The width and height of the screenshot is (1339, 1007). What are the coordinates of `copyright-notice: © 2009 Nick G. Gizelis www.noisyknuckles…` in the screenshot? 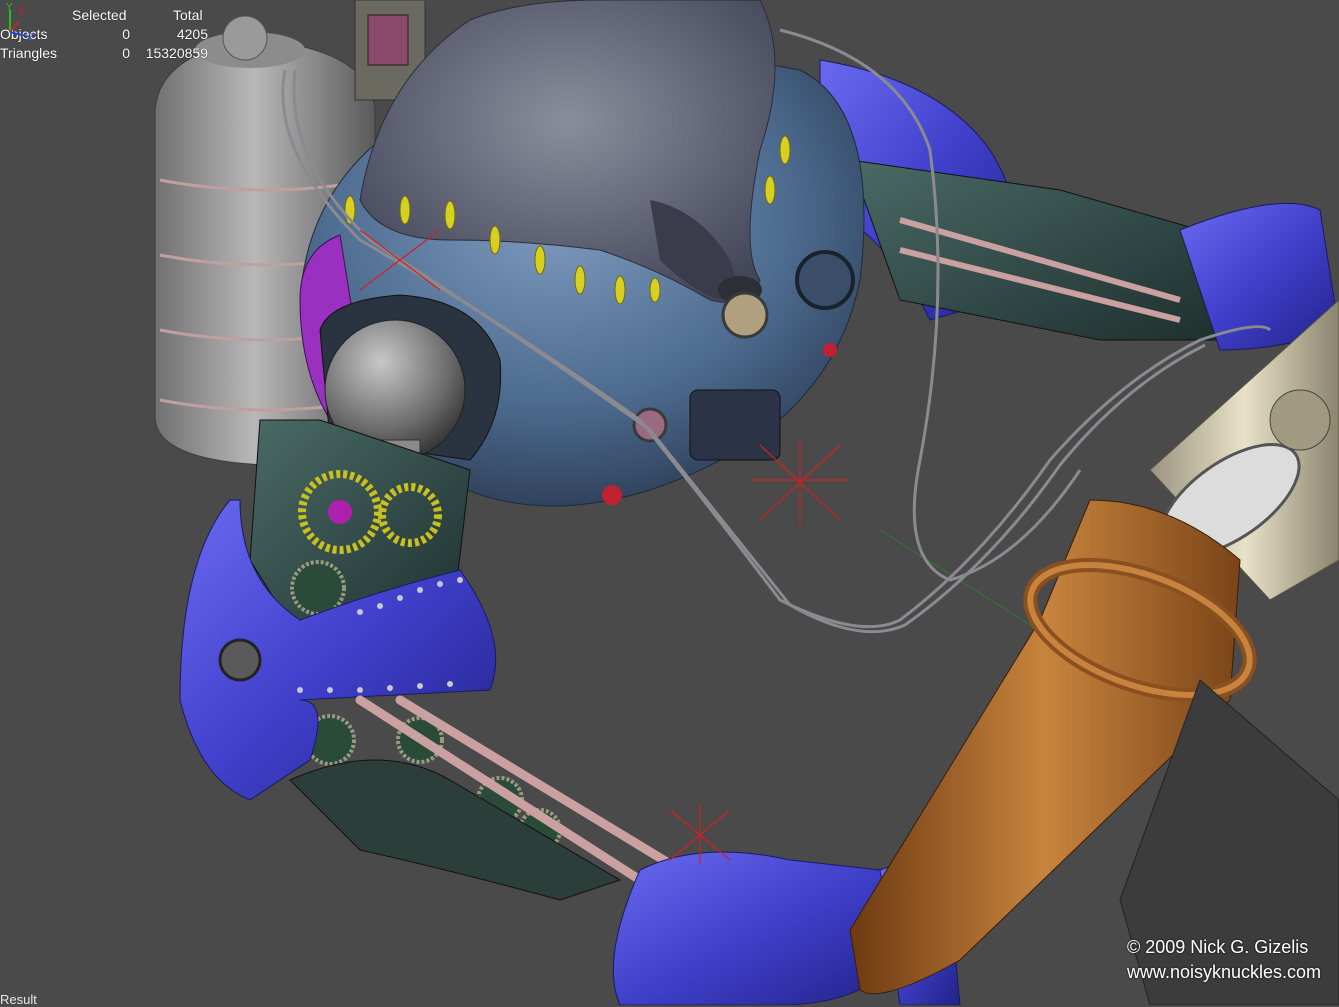 It's located at (1224, 960).